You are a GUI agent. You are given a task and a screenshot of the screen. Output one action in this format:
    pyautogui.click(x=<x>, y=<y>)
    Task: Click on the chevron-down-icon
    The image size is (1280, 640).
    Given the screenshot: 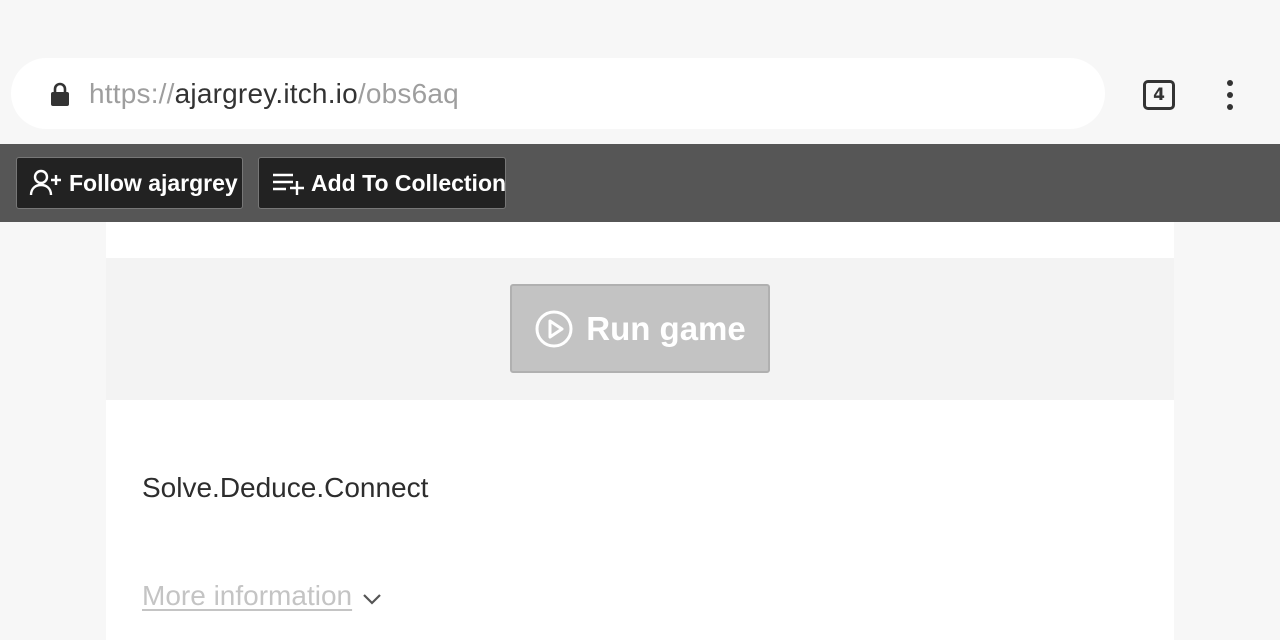 What is the action you would take?
    pyautogui.click(x=372, y=599)
    